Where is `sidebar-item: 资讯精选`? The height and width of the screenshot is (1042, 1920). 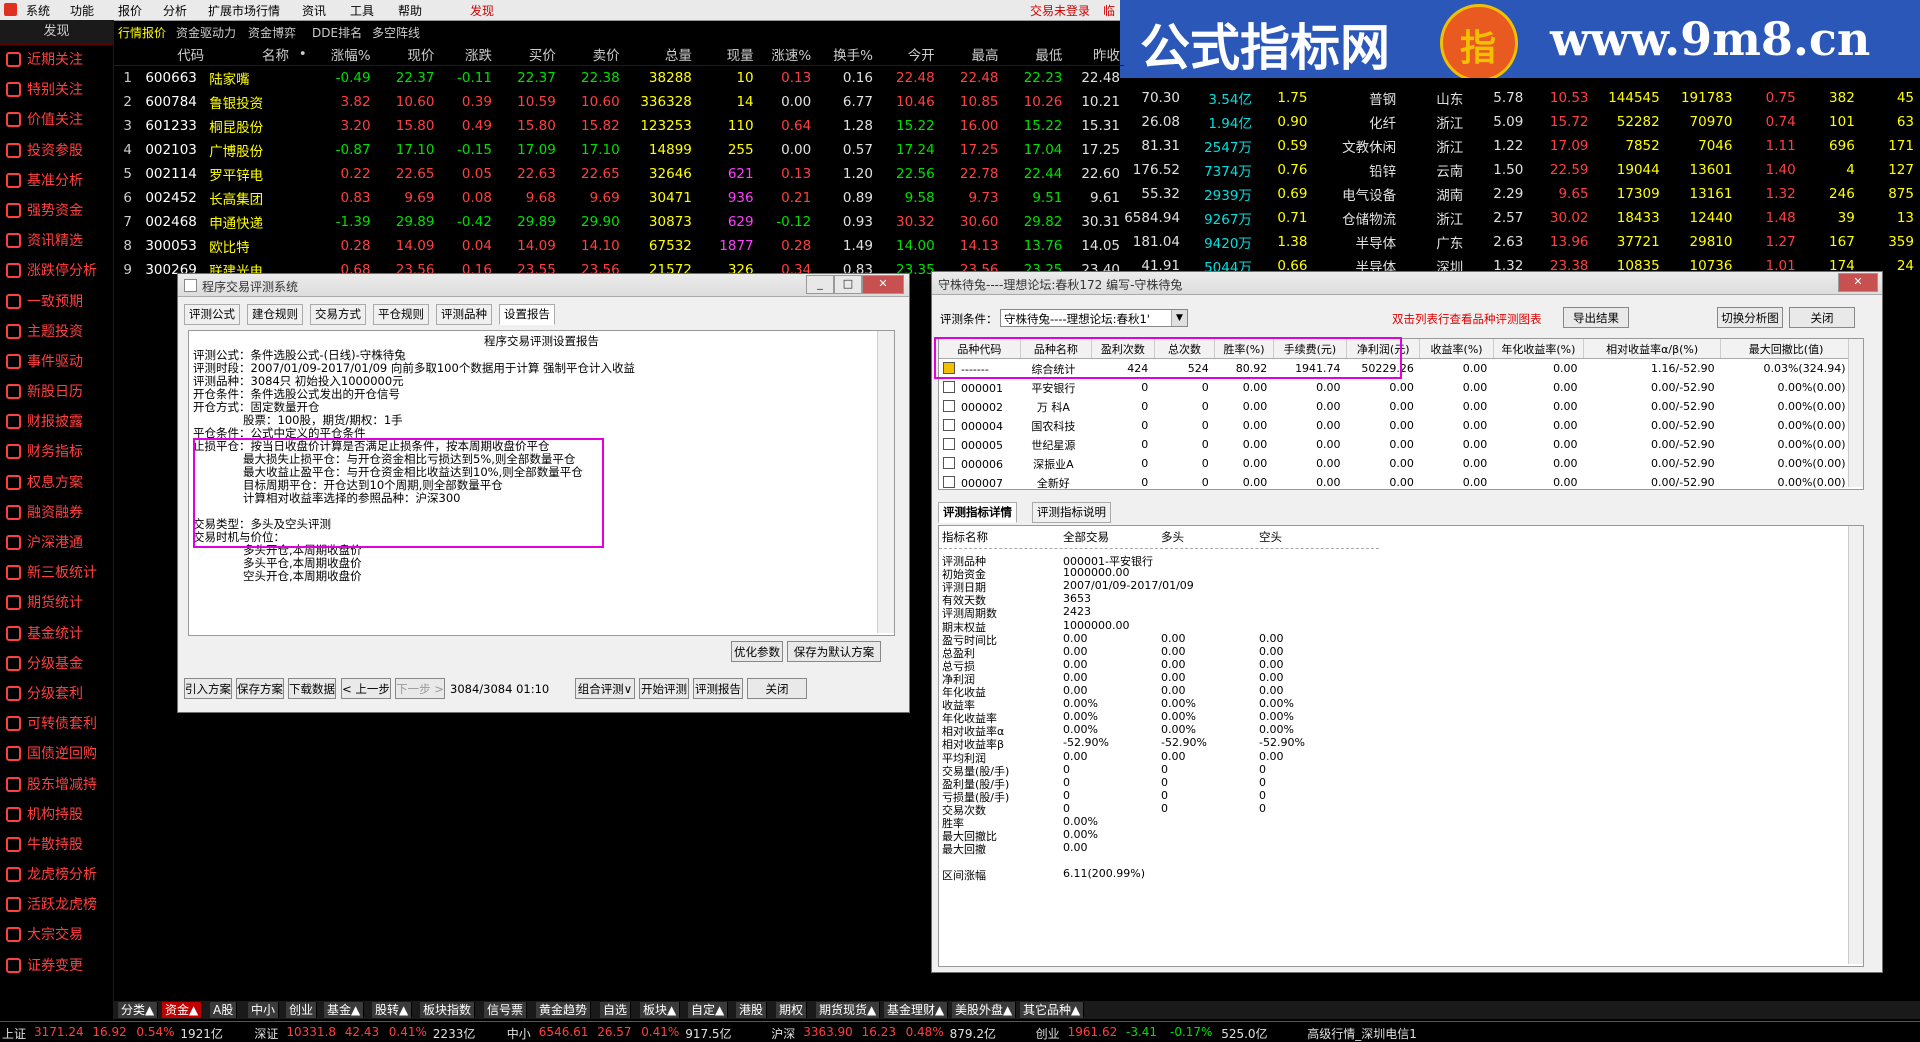
sidebar-item: 资讯精选 is located at coordinates (56, 241).